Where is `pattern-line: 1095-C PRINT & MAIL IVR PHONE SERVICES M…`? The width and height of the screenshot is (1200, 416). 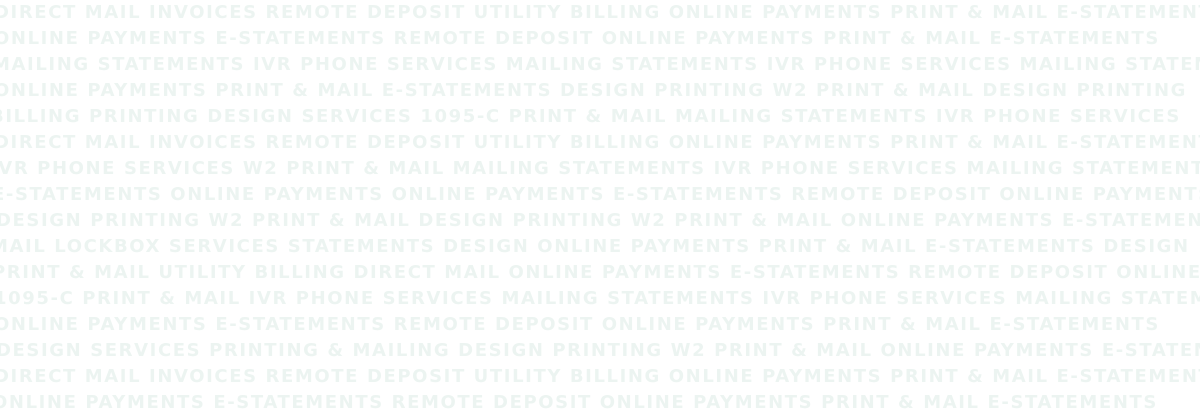
pattern-line: 1095-C PRINT & MAIL IVR PHONE SERVICES M… is located at coordinates (600, 298).